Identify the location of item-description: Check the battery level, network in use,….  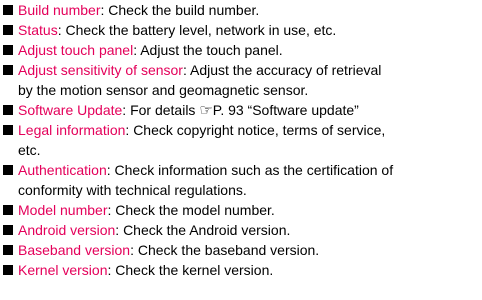
(201, 30).